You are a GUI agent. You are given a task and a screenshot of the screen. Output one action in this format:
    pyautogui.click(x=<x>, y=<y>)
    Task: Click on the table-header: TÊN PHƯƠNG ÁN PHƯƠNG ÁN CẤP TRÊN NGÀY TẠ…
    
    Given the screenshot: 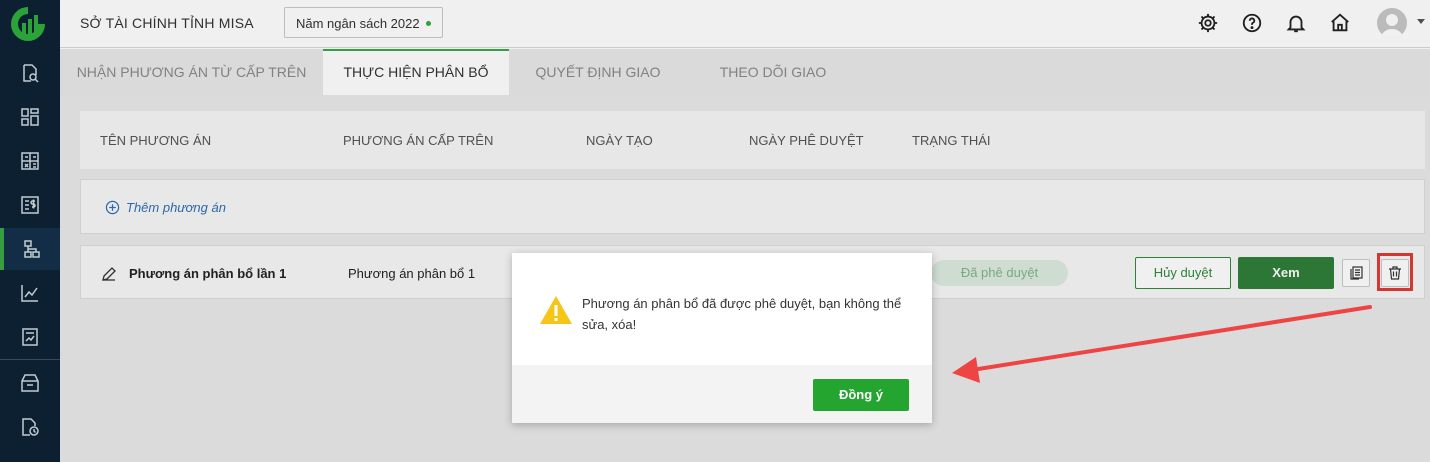 What is the action you would take?
    pyautogui.click(x=752, y=140)
    